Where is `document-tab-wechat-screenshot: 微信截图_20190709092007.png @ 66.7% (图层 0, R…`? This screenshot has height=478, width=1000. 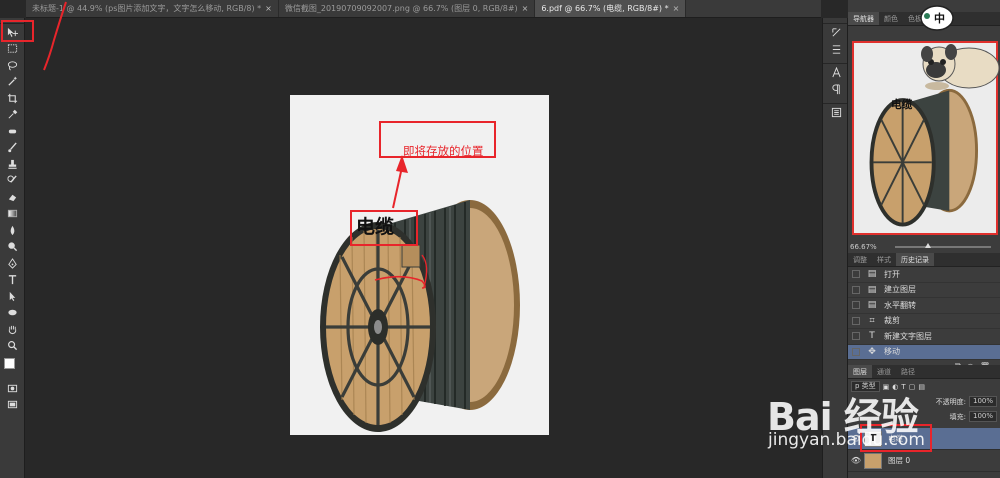
document-tab-wechat-screenshot: 微信截图_20190709092007.png @ 66.7% (图层 0, R… is located at coordinates (407, 8).